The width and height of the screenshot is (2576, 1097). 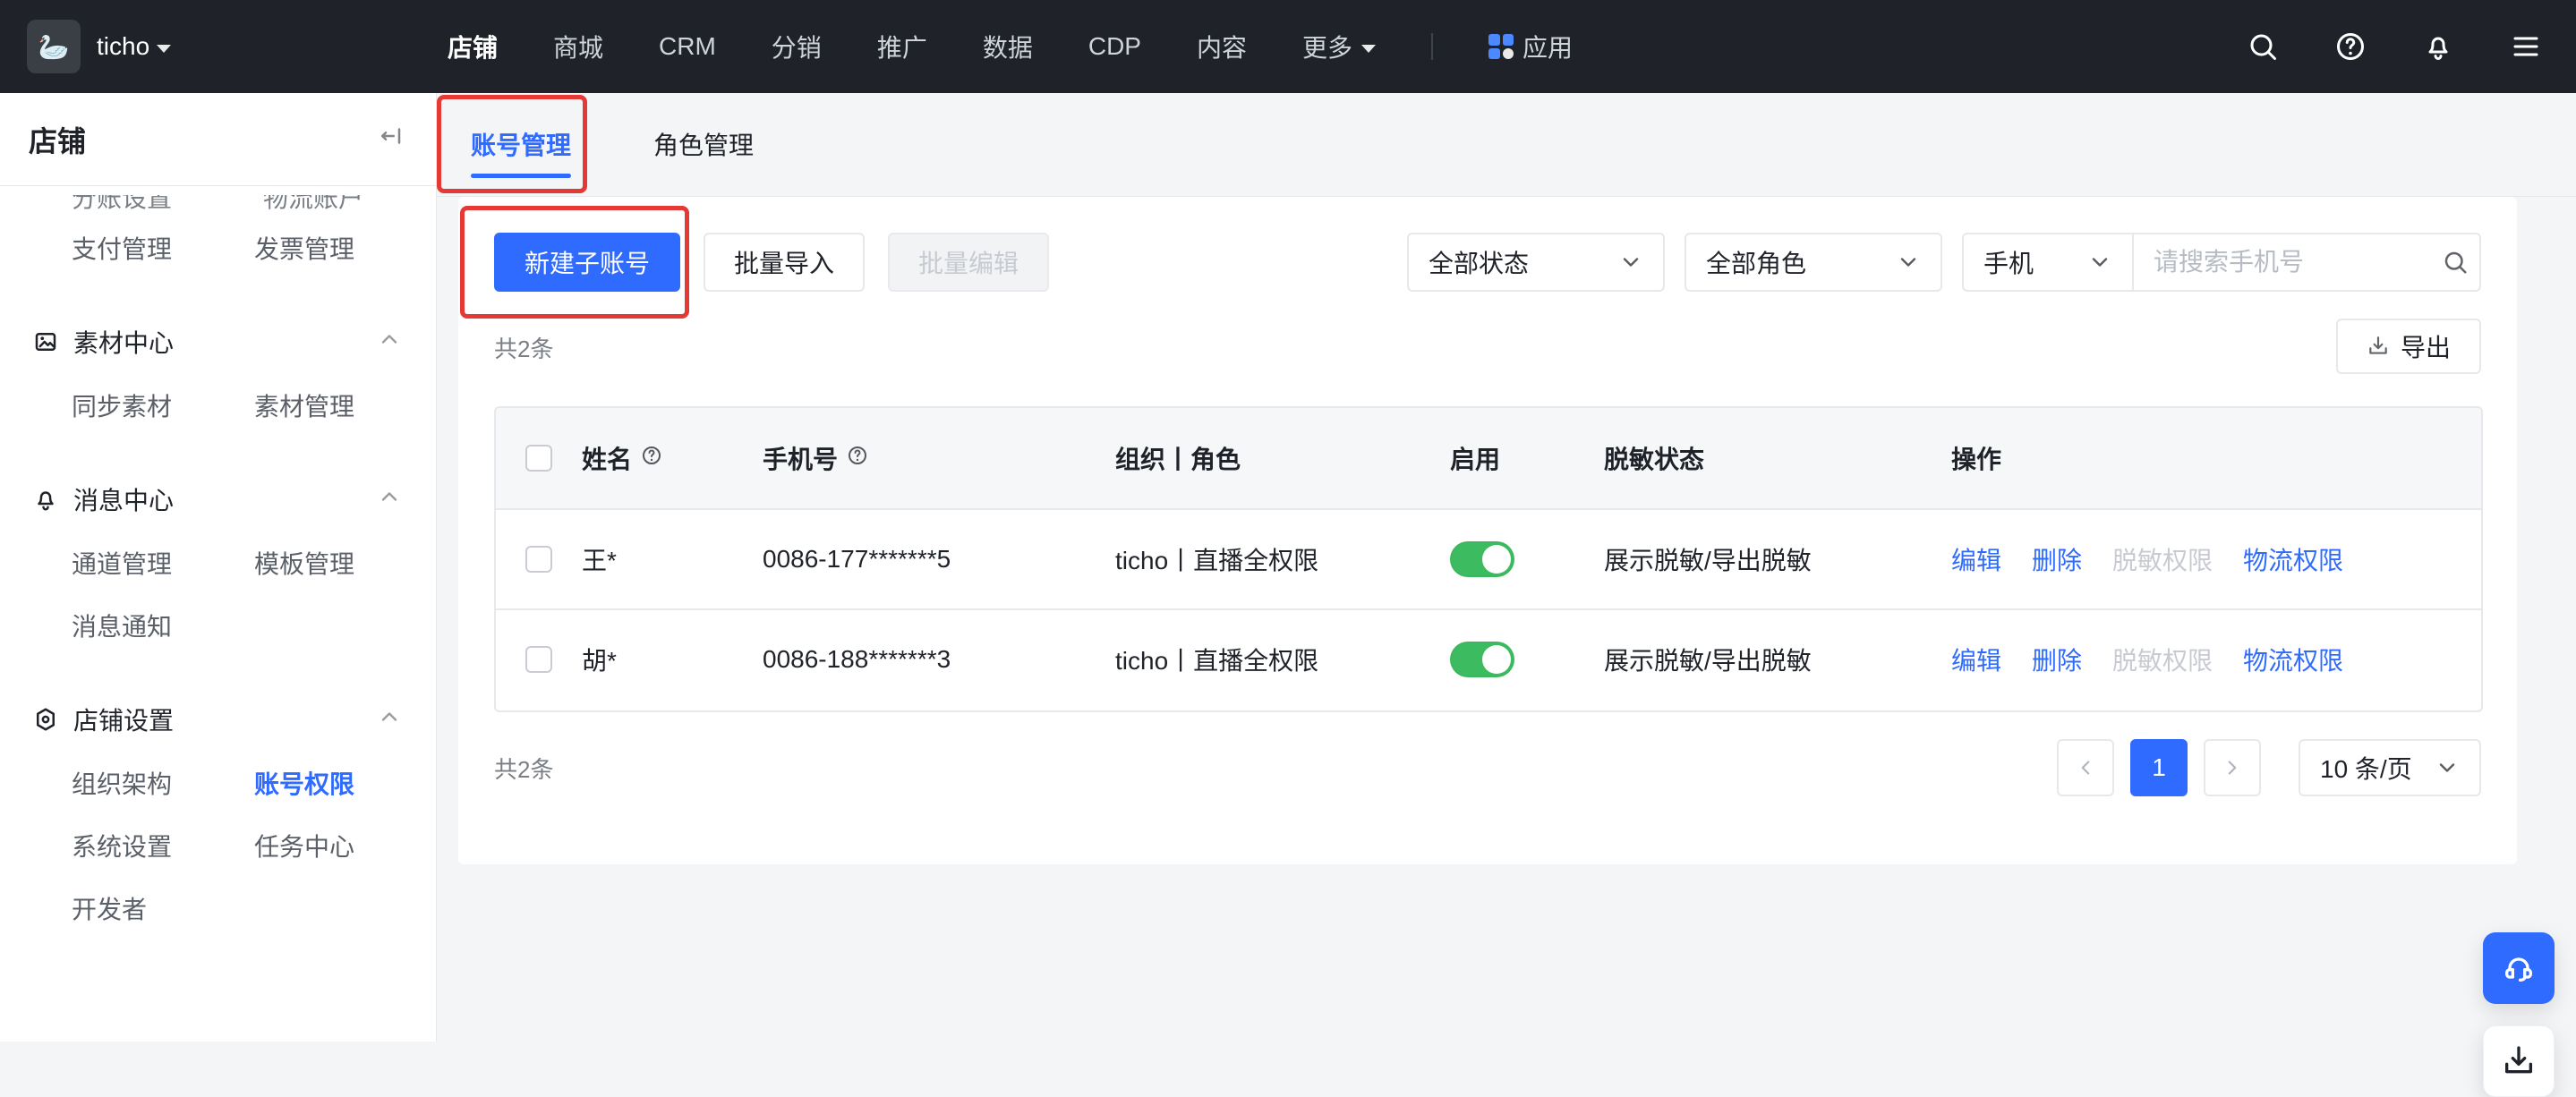 What do you see at coordinates (2232, 767) in the screenshot?
I see `next-page-button` at bounding box center [2232, 767].